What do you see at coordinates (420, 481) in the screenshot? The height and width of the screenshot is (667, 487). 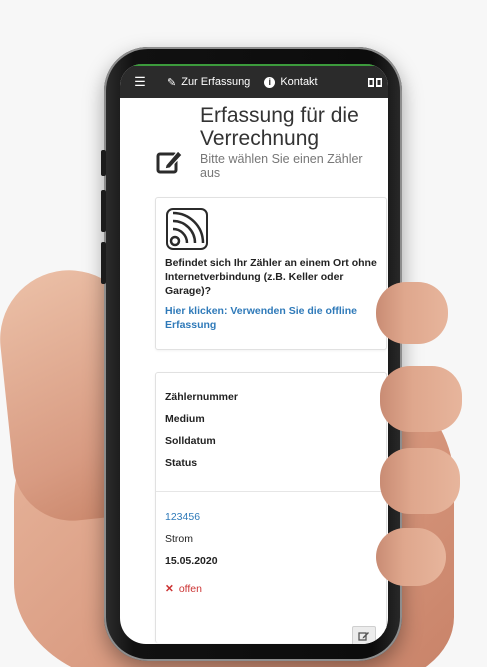 I see `finger-ring` at bounding box center [420, 481].